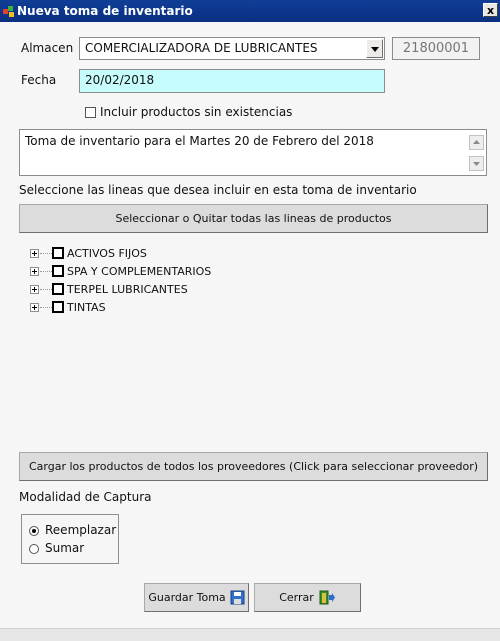 The image size is (500, 641). Describe the element at coordinates (296, 597) in the screenshot. I see `cerrar-label: Cerrar` at that location.